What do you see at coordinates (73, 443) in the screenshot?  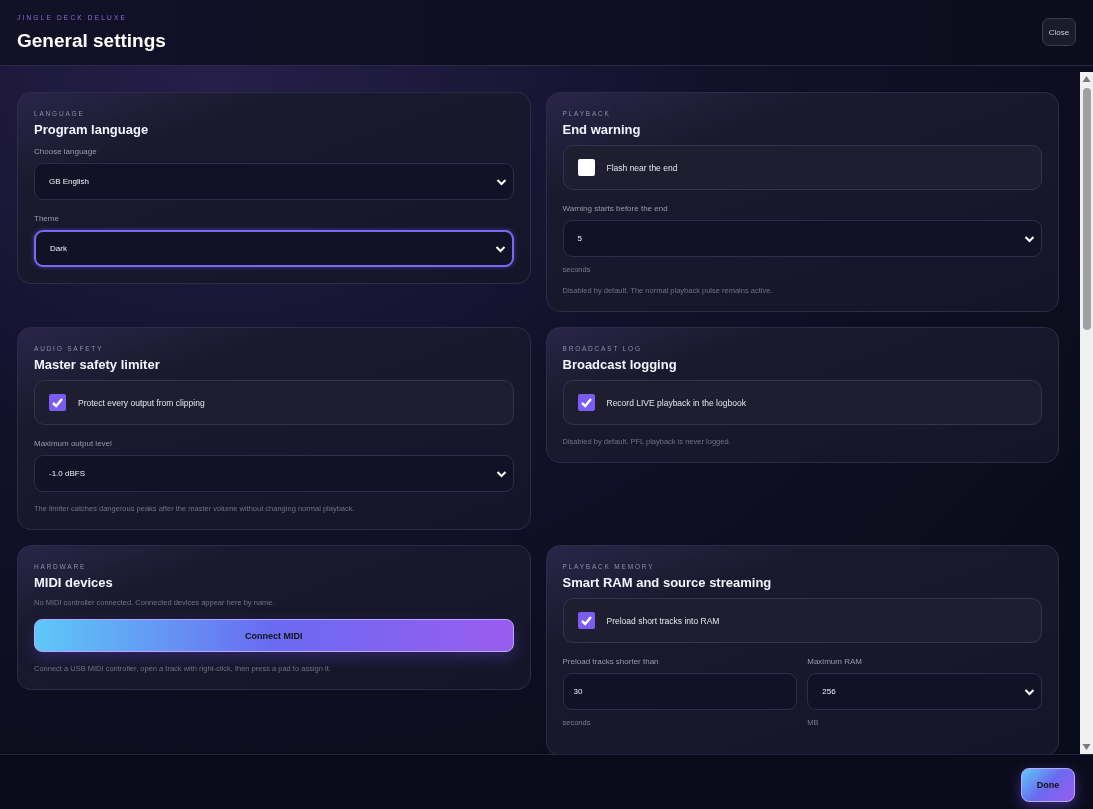 I see `field-label: Maximum output level` at bounding box center [73, 443].